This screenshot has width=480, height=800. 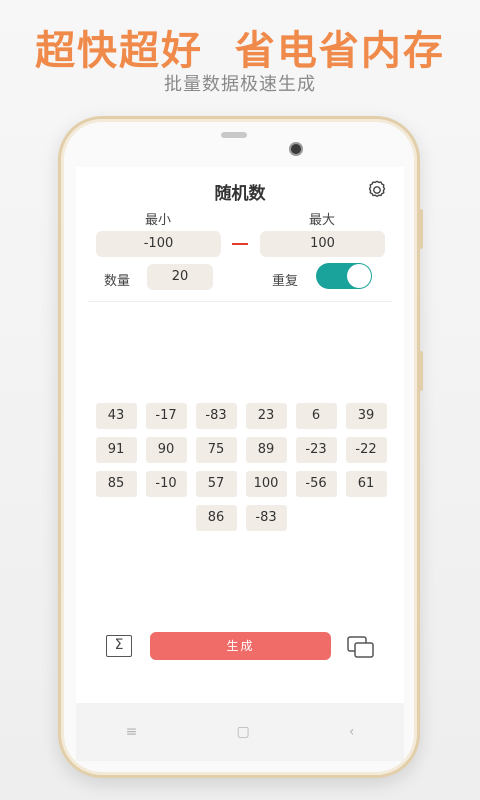 What do you see at coordinates (234, 135) in the screenshot?
I see `phone-speaker` at bounding box center [234, 135].